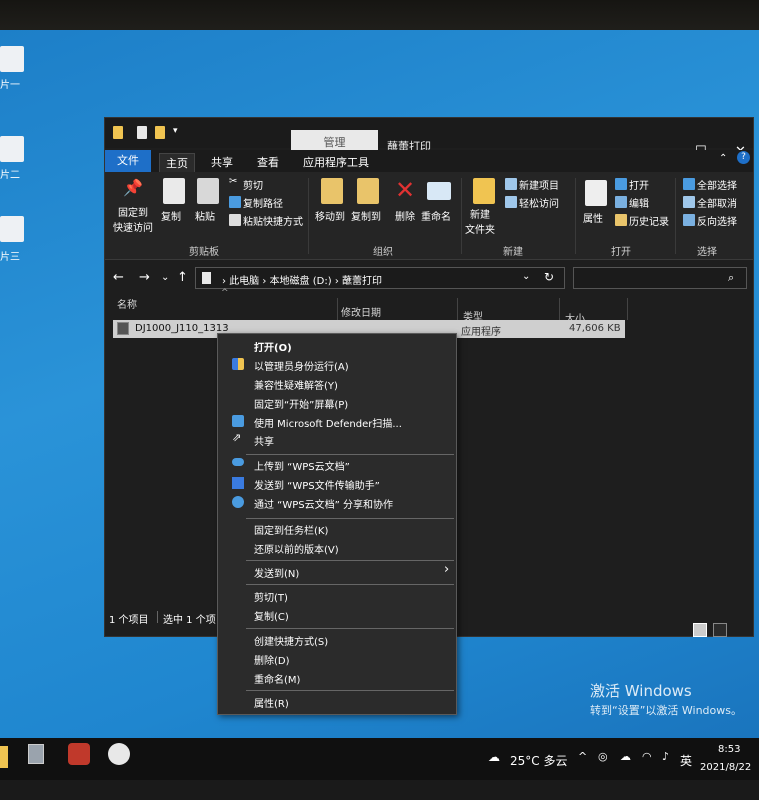 This screenshot has width=759, height=800. Describe the element at coordinates (484, 191) in the screenshot. I see `new-folder-big-icon` at that location.